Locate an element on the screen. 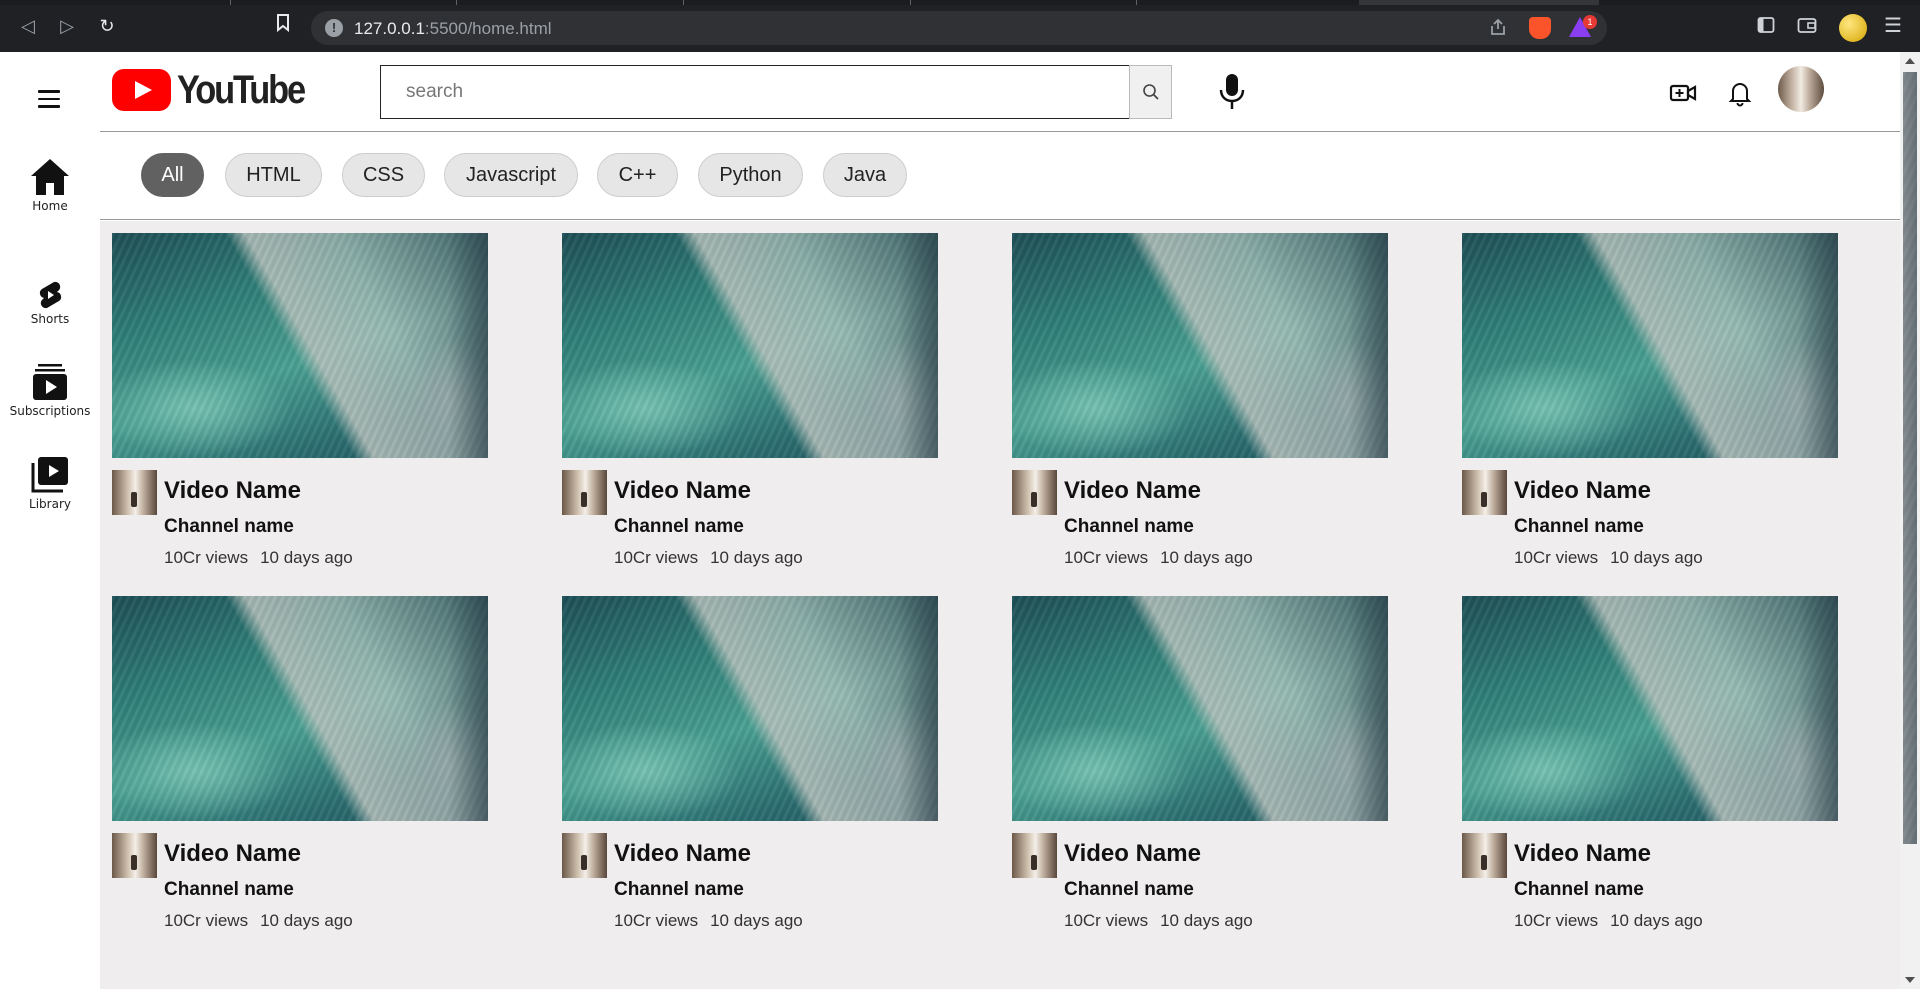  brave-shields-icon is located at coordinates (1540, 28).